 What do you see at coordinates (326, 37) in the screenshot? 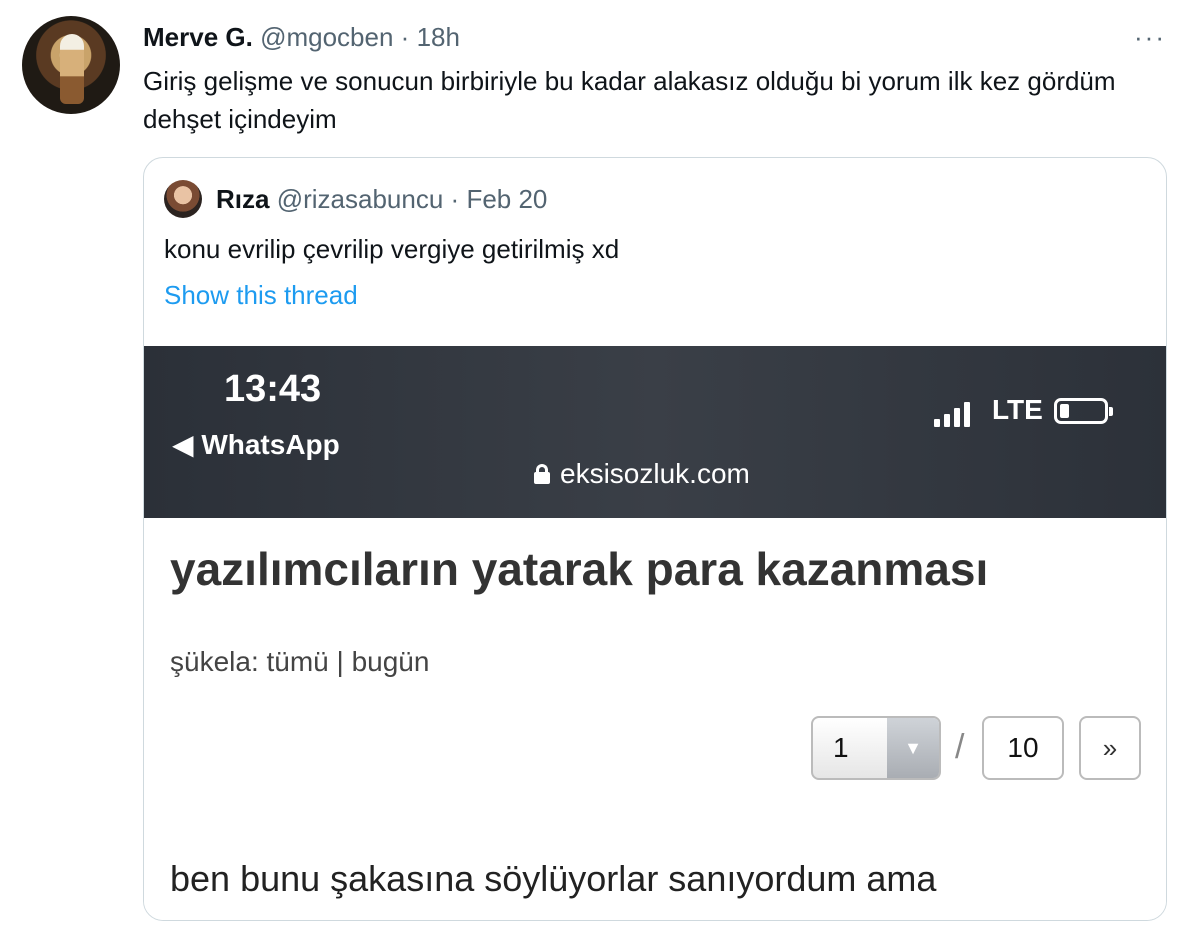
I see `author-handle: @mgocben` at bounding box center [326, 37].